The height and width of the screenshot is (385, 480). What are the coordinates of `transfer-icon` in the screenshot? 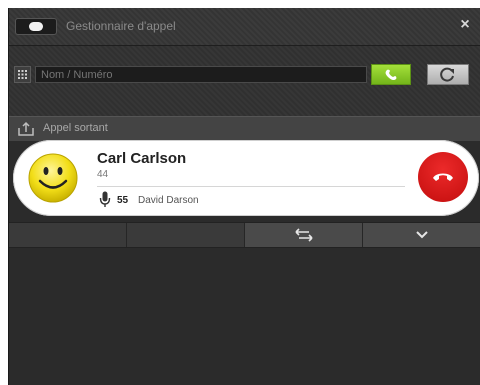 It's located at (304, 235).